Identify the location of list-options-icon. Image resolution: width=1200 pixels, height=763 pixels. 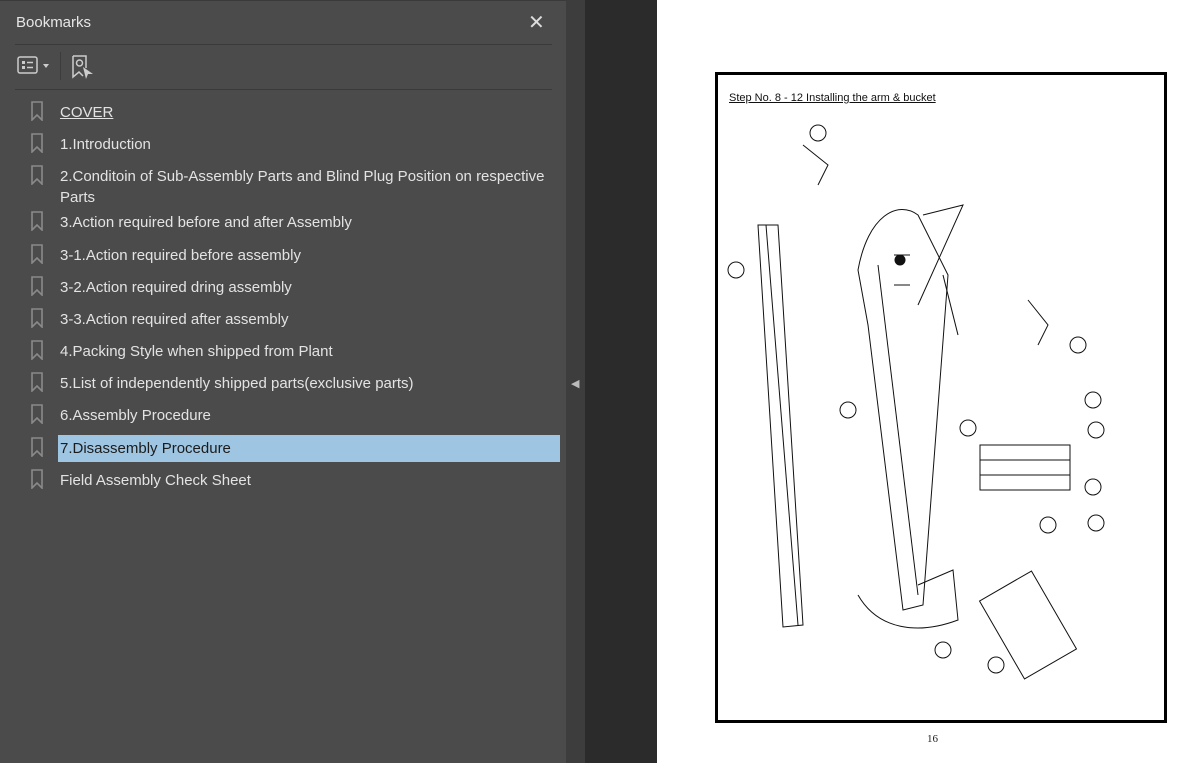
(33, 65).